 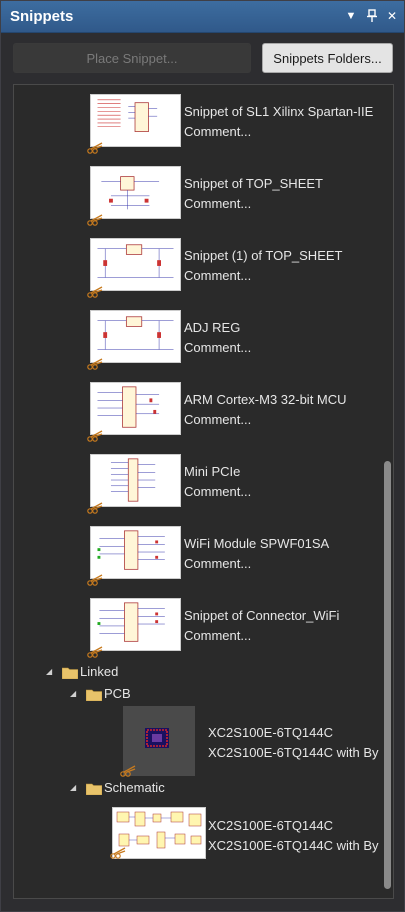 I want to click on scrollbar-thumb, so click(x=387, y=675).